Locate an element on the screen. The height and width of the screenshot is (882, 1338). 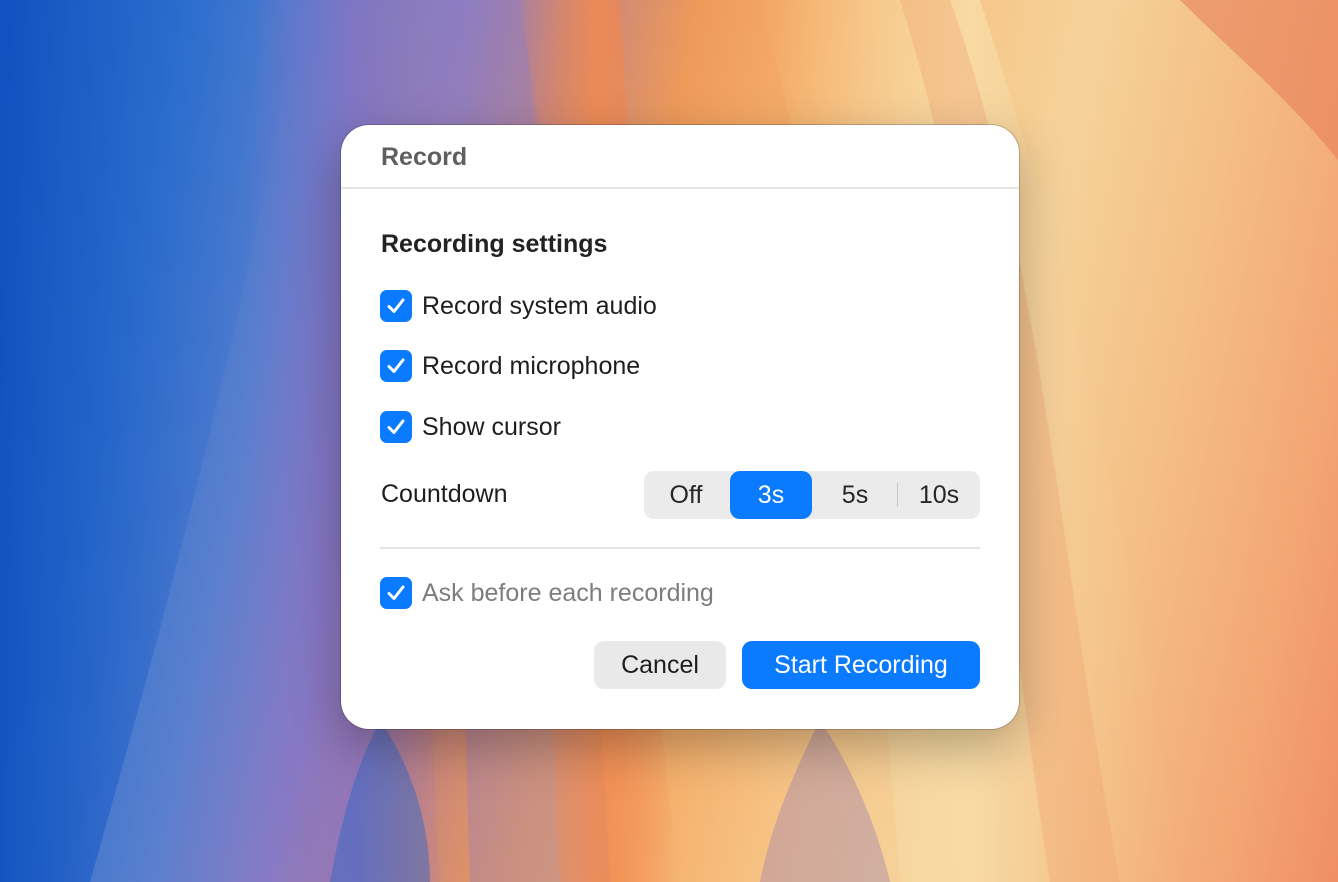
show-cursor-option: Show cursor is located at coordinates (470, 427).